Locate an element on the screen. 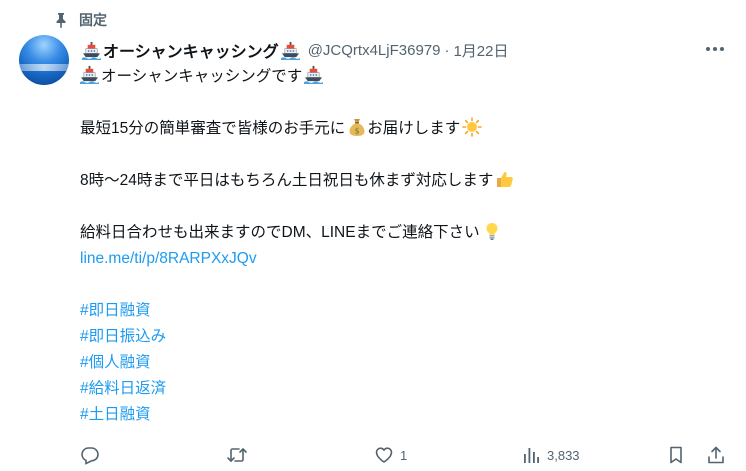 This screenshot has height=471, width=746. analytics-icon is located at coordinates (531, 455).